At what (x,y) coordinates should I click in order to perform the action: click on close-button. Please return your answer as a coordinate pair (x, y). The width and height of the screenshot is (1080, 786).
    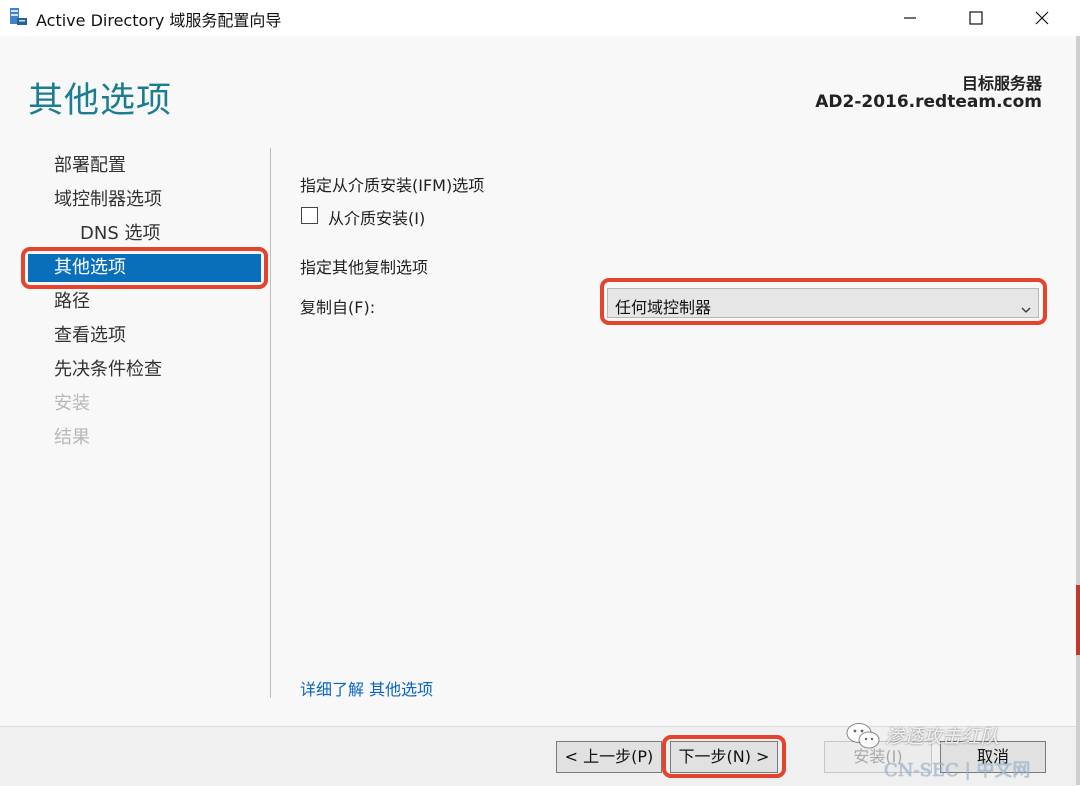
    Looking at the image, I should click on (1042, 18).